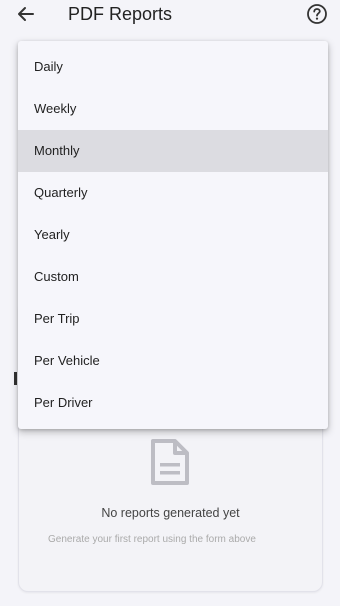 This screenshot has height=606, width=340. I want to click on menu-item-weekly: Weekly, so click(173, 109).